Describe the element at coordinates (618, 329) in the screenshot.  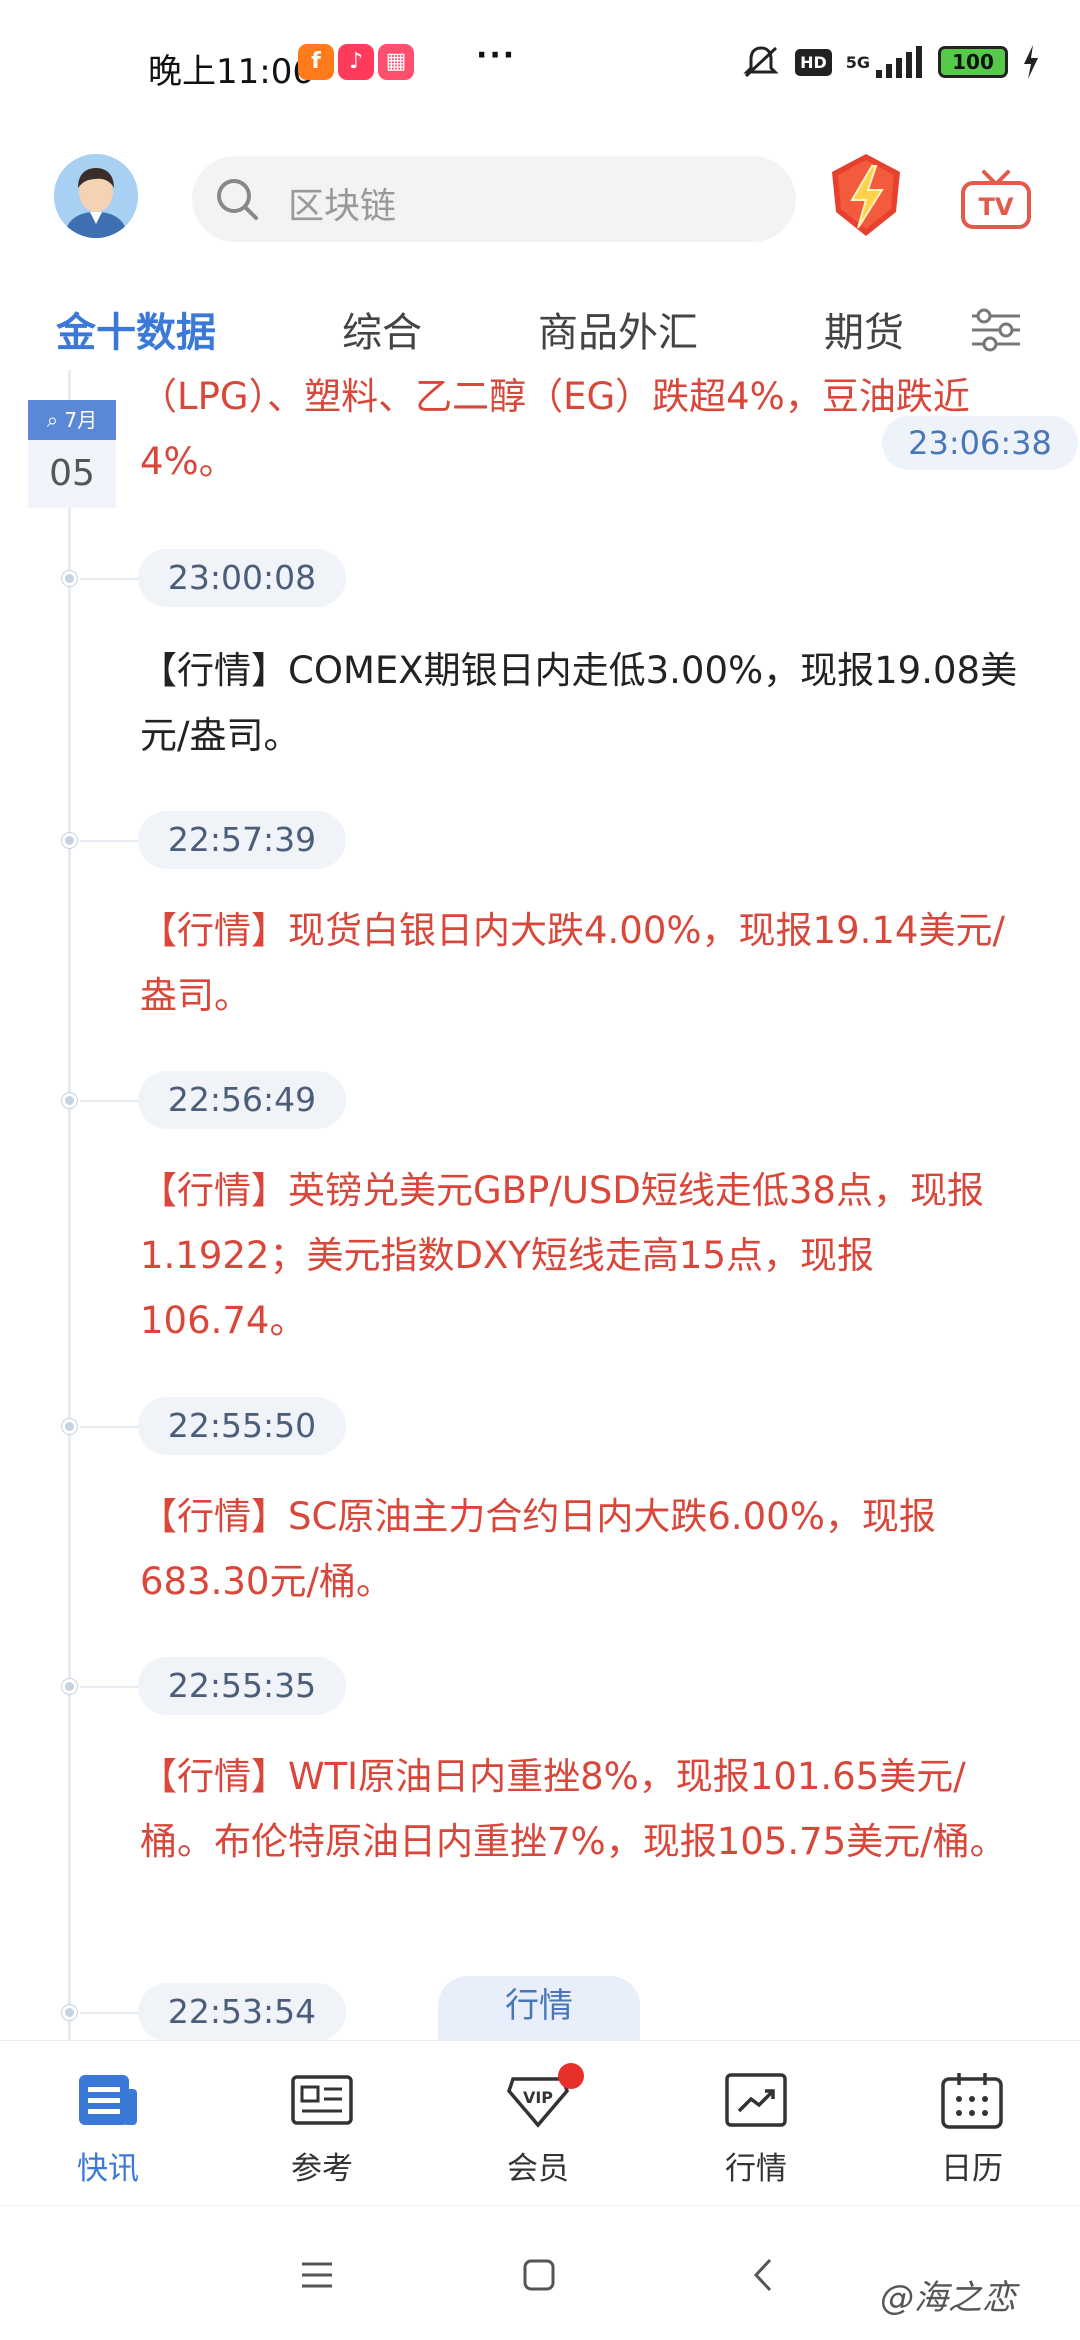
I see `tab-commodities-forex: 商品外汇` at that location.